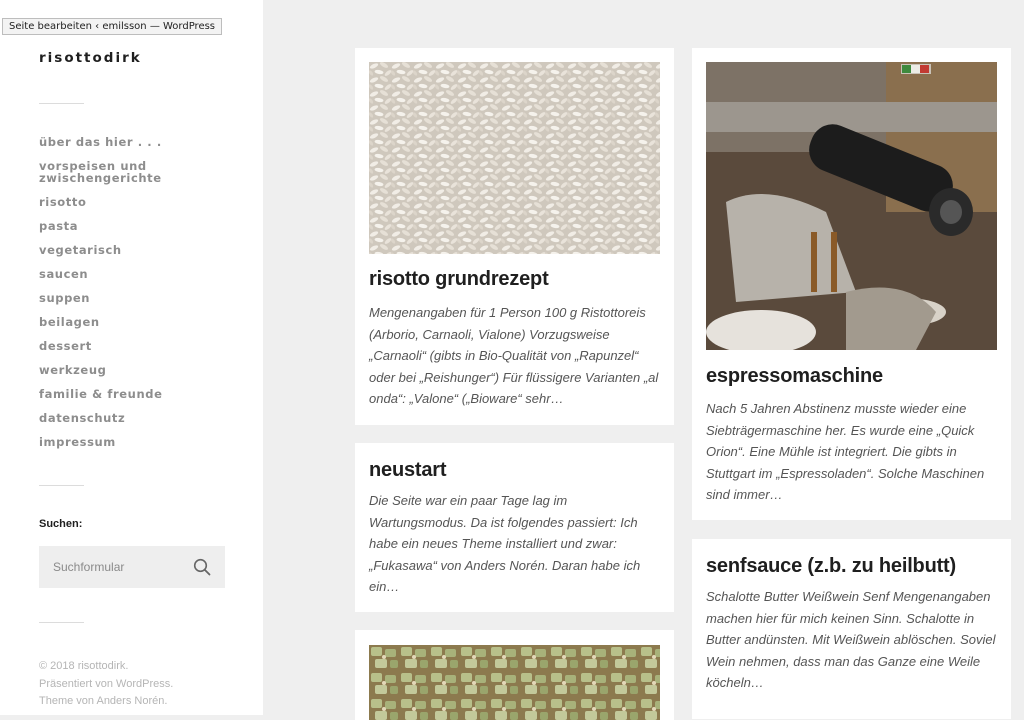 The width and height of the screenshot is (1024, 720). Describe the element at coordinates (139, 322) in the screenshot. I see `nav-item-beilagen: beilagen` at that location.